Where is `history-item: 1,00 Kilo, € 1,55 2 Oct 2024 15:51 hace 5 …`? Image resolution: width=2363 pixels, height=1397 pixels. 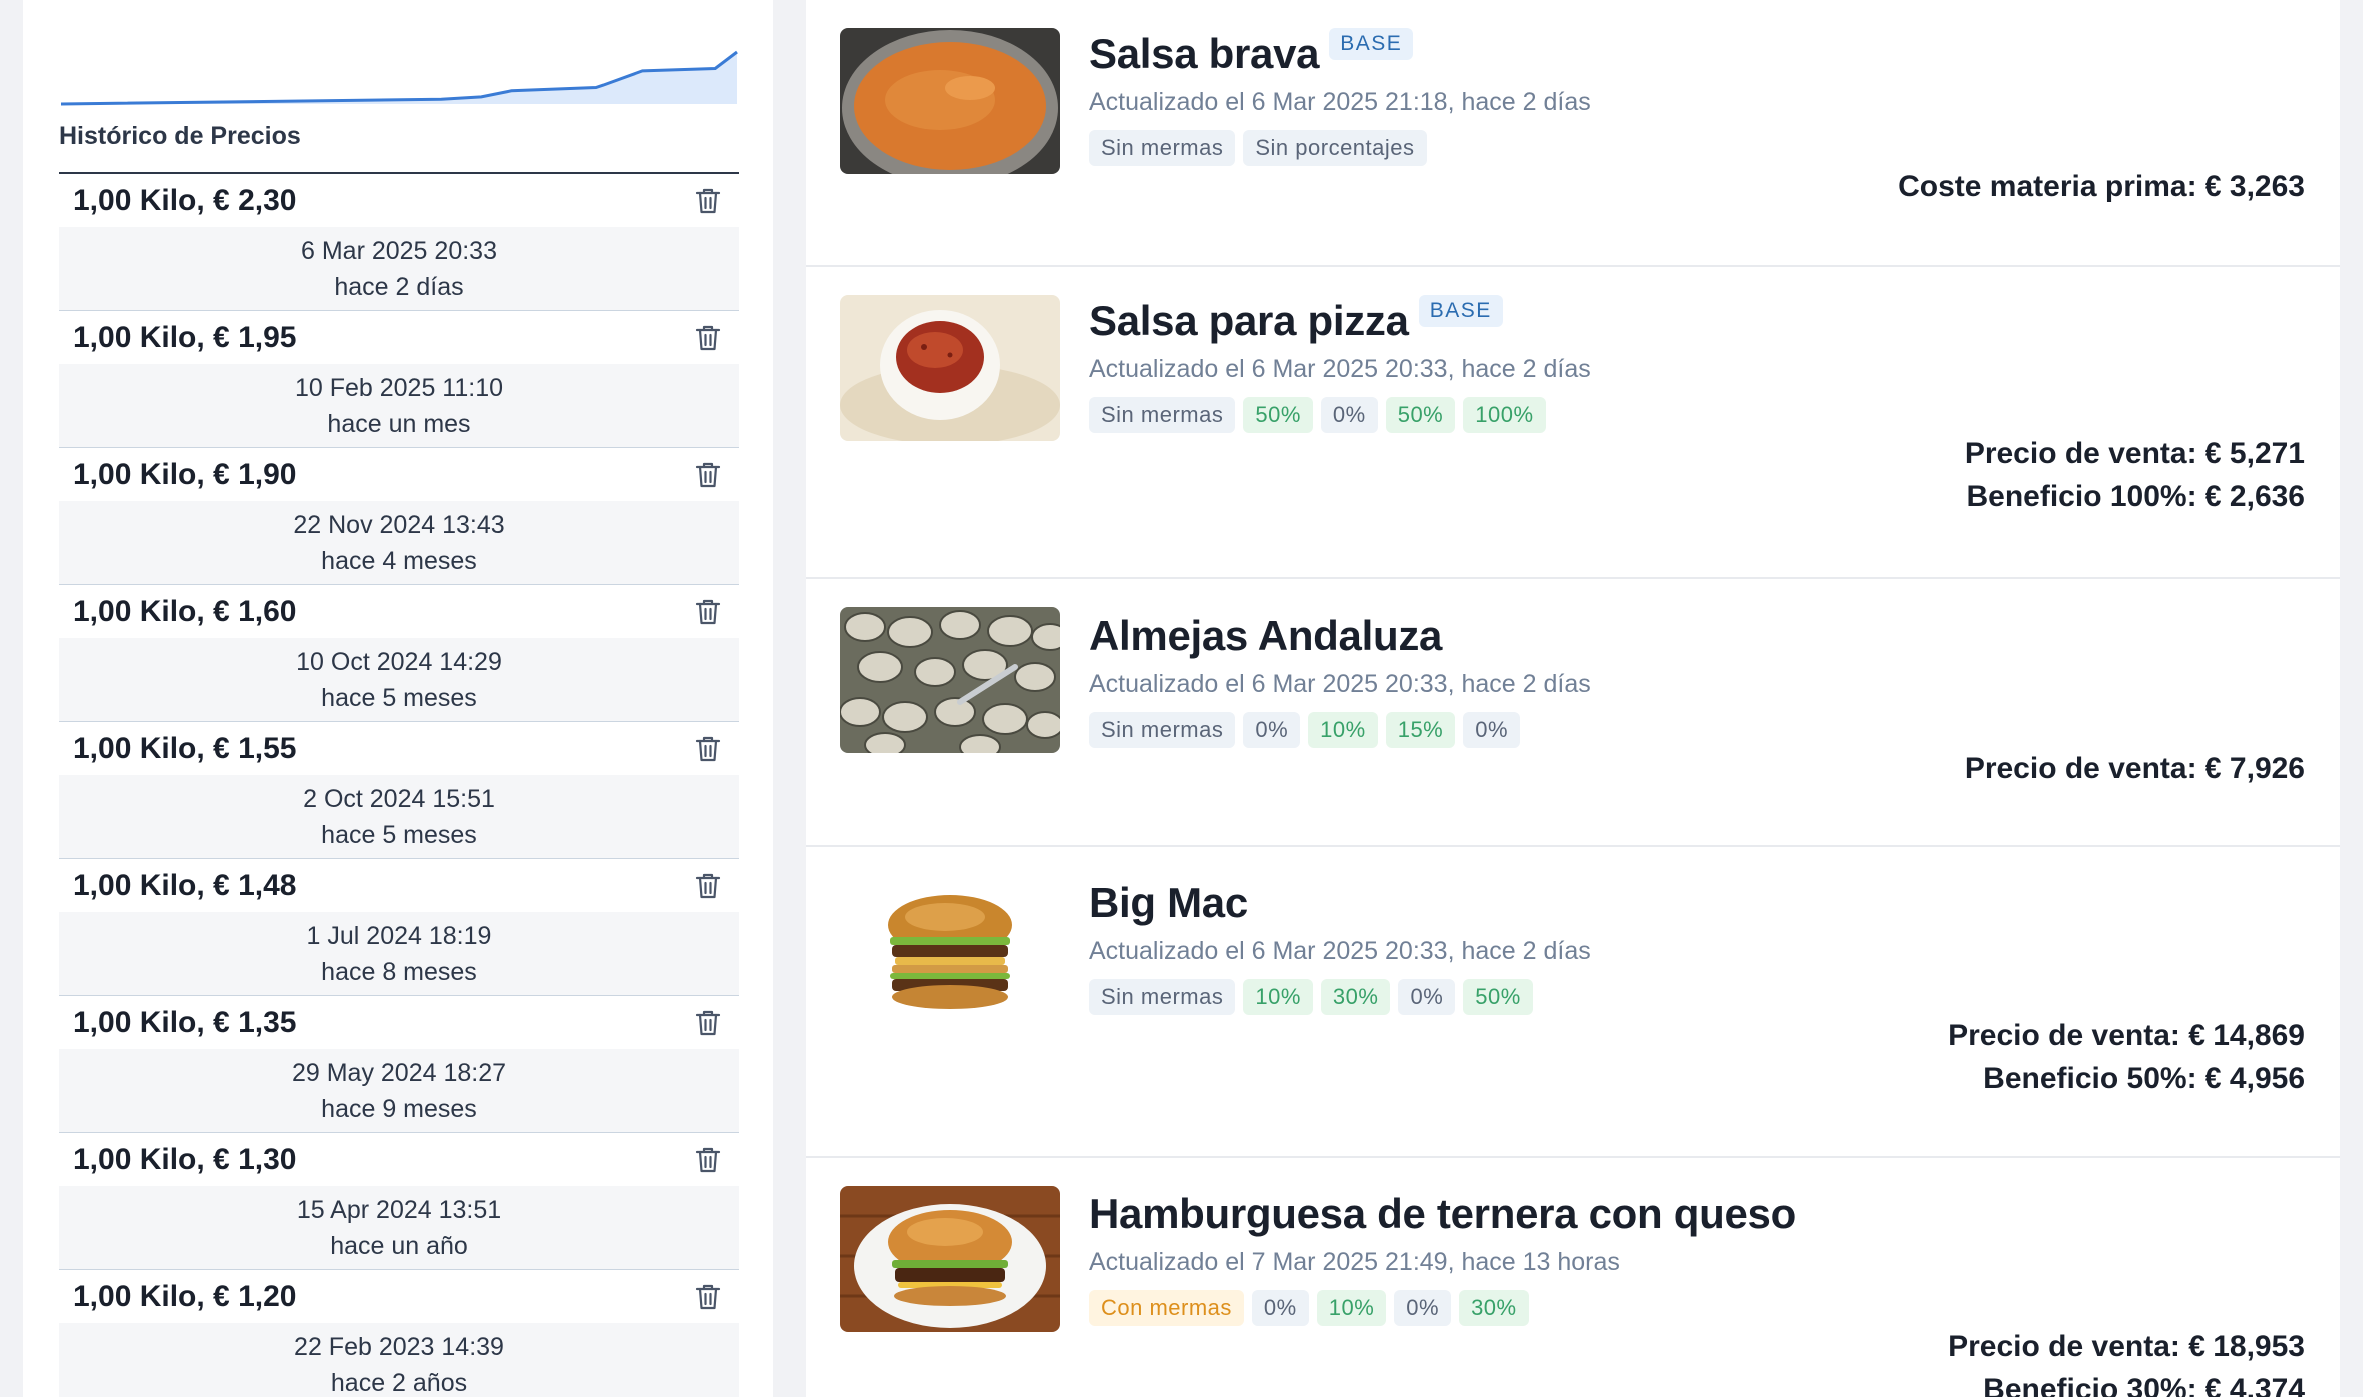
history-item: 1,00 Kilo, € 1,55 2 Oct 2024 15:51 hace 5 … is located at coordinates (399, 790).